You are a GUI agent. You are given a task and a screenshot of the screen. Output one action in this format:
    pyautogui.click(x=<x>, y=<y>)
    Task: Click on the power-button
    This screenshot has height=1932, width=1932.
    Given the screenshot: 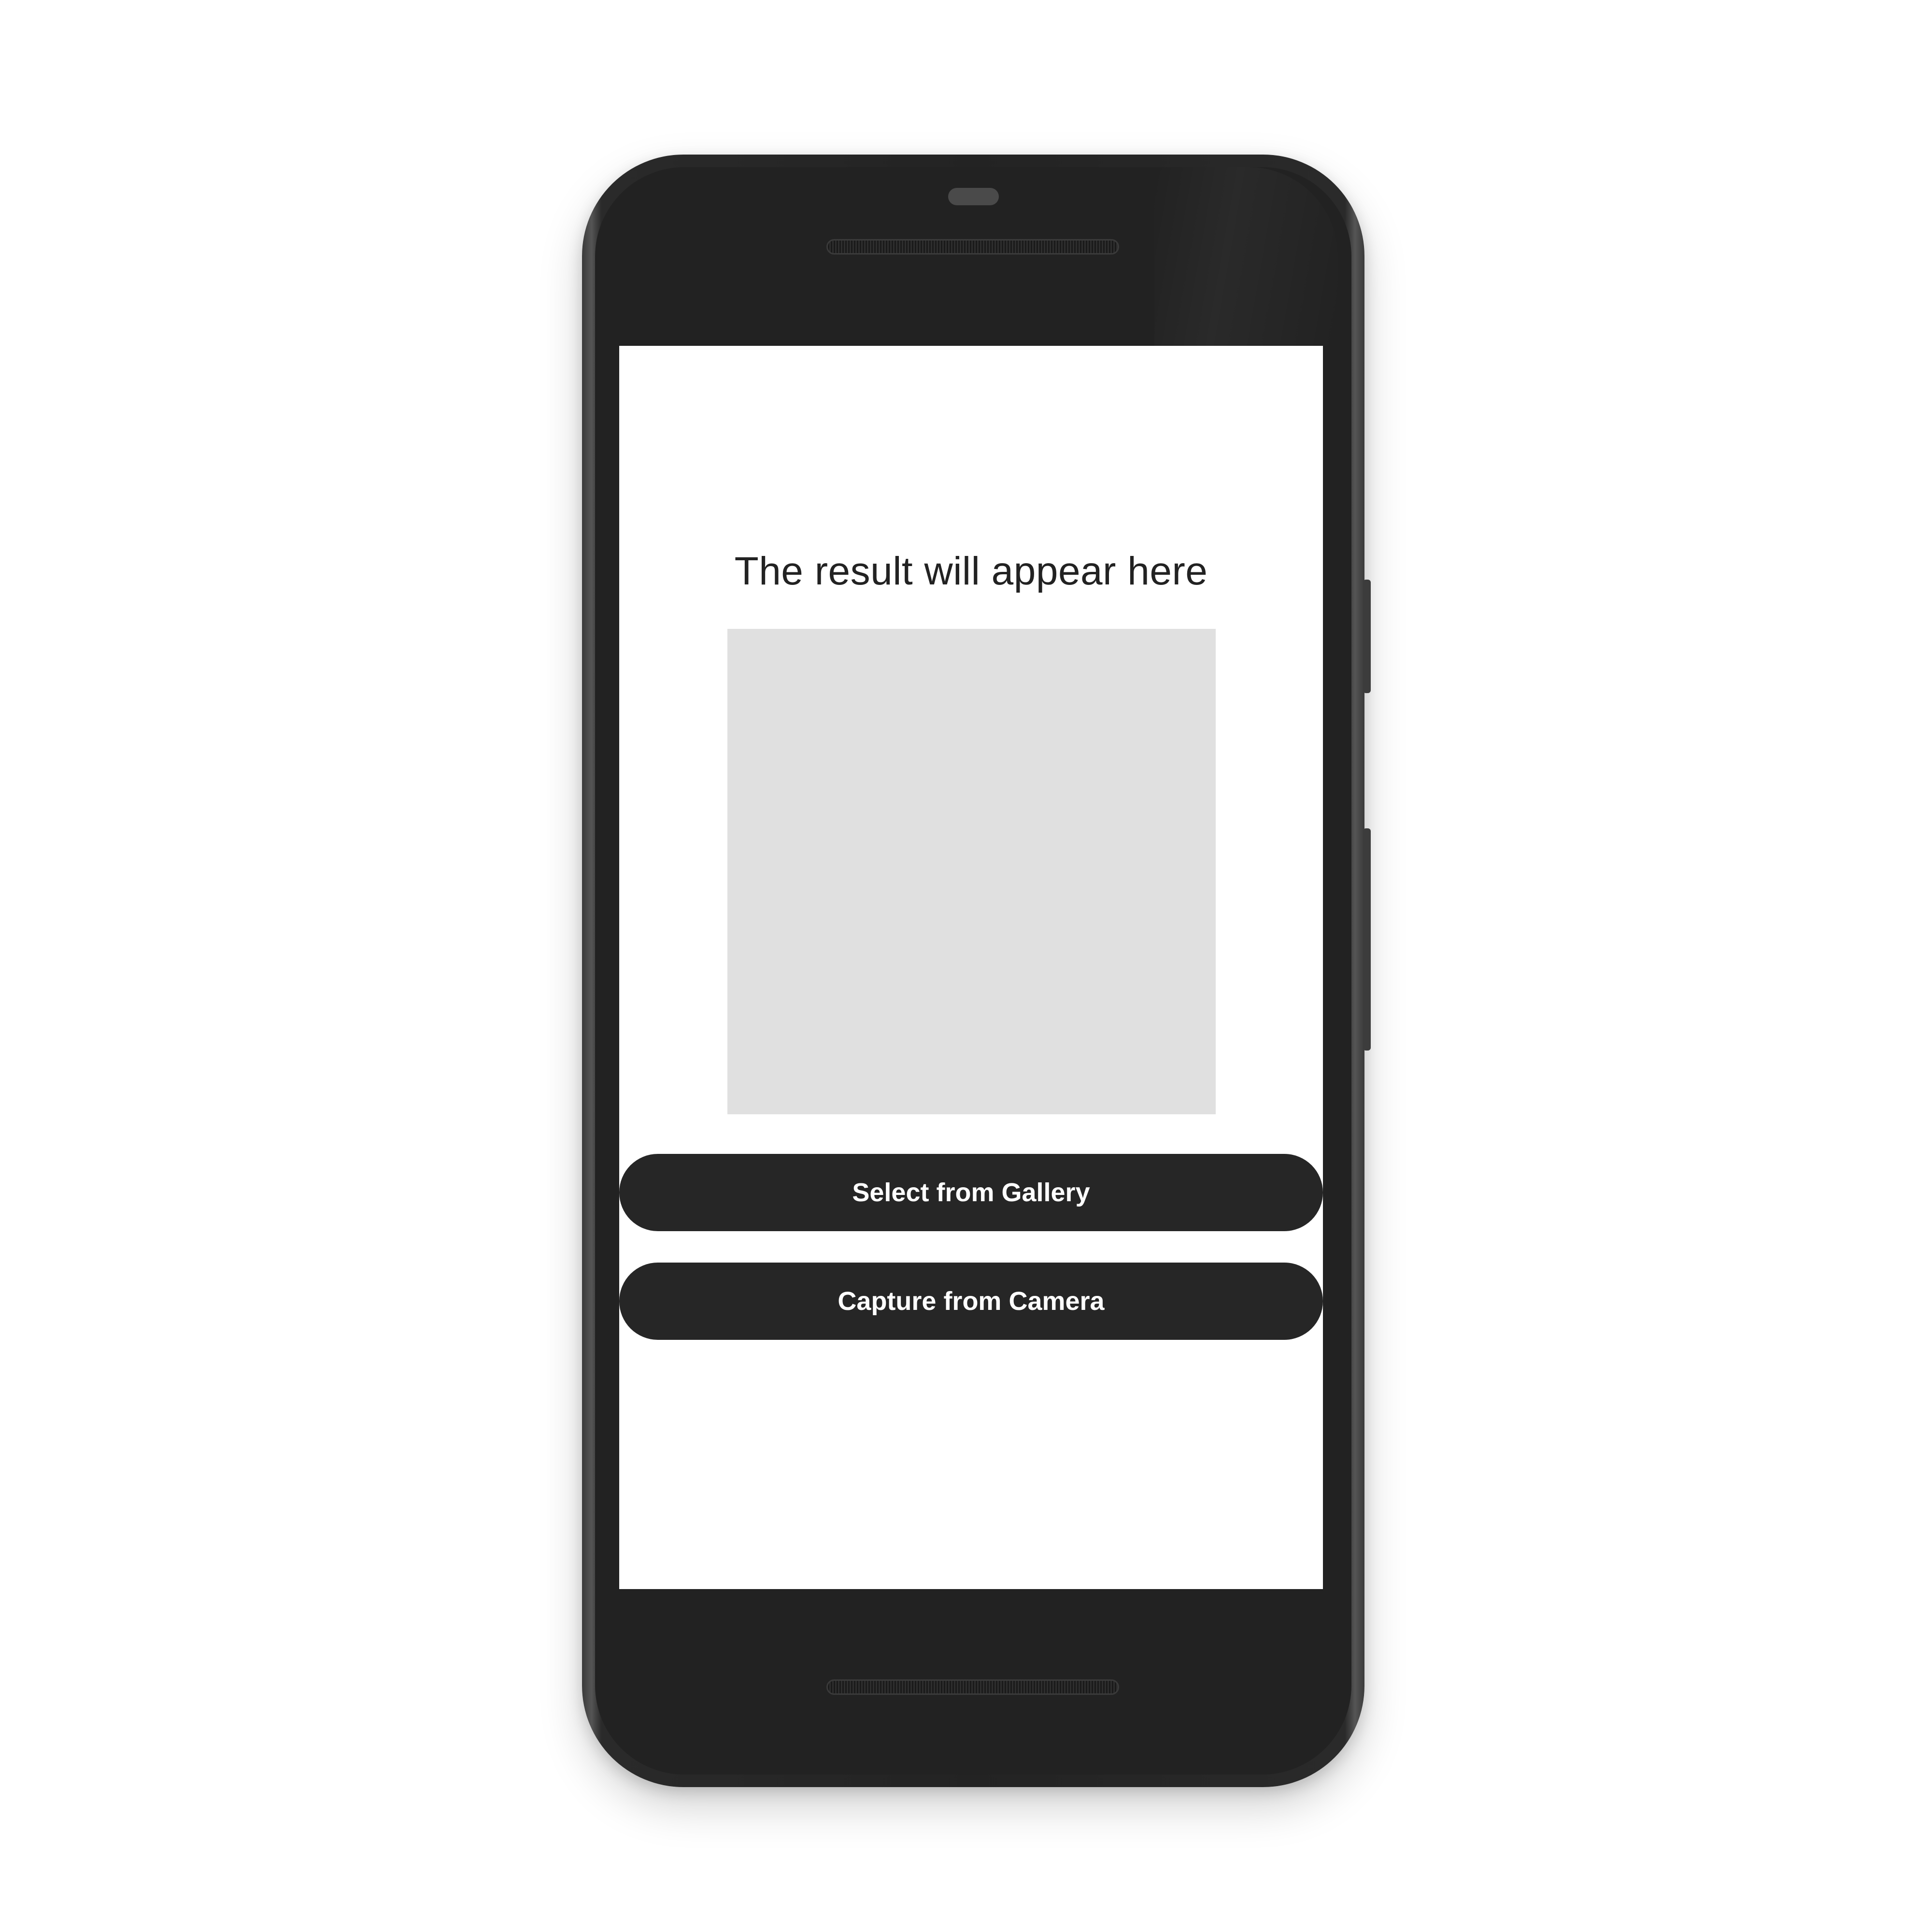 What is the action you would take?
    pyautogui.click(x=1367, y=636)
    